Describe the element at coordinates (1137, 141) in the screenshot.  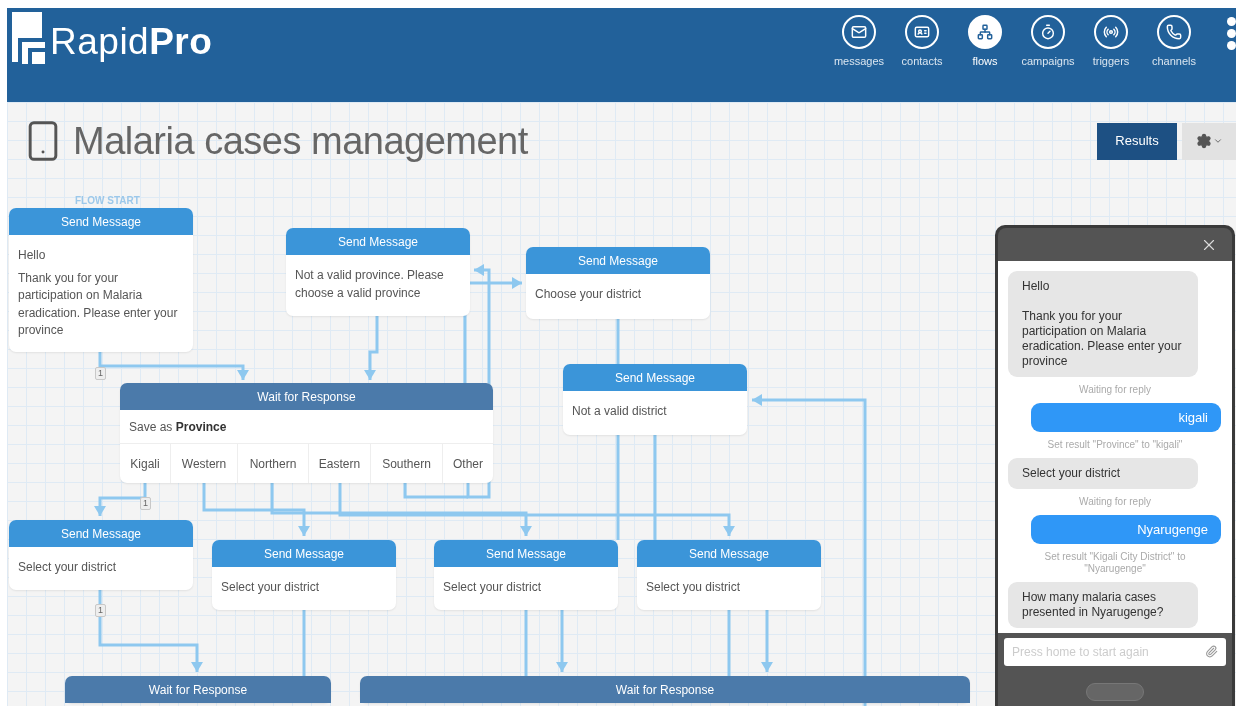
I see `results-button: Results` at that location.